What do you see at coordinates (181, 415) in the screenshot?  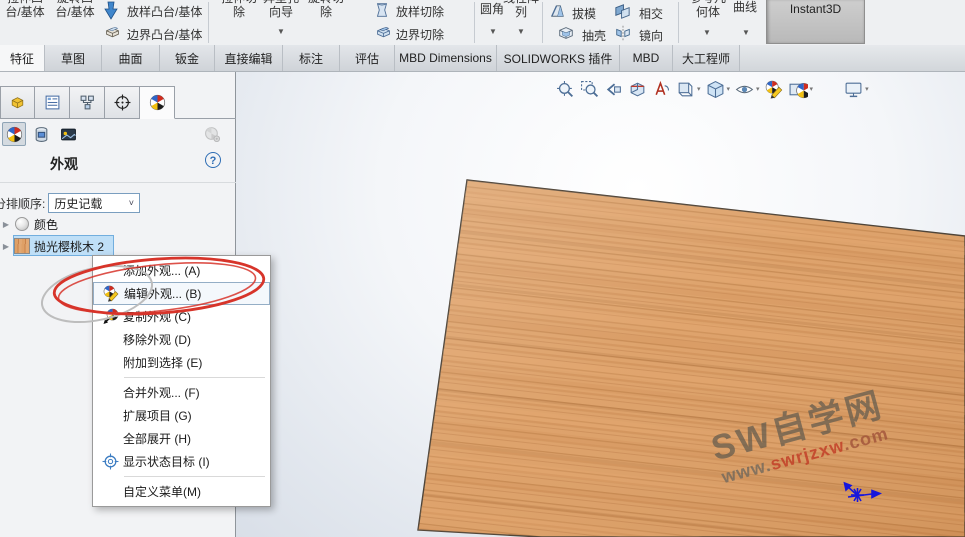 I see `menu-item-7: 扩展项目 (G)` at bounding box center [181, 415].